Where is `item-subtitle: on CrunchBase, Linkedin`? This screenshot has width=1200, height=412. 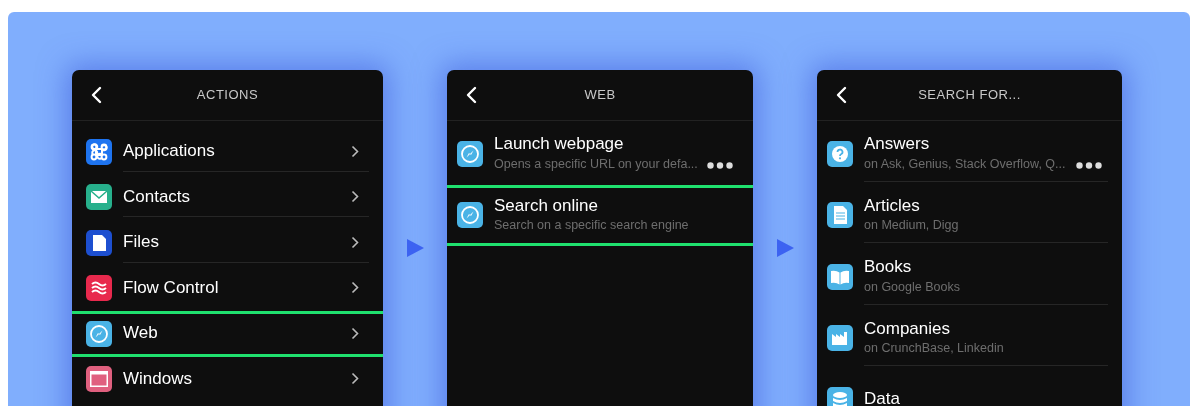 item-subtitle: on CrunchBase, Linkedin is located at coordinates (934, 348).